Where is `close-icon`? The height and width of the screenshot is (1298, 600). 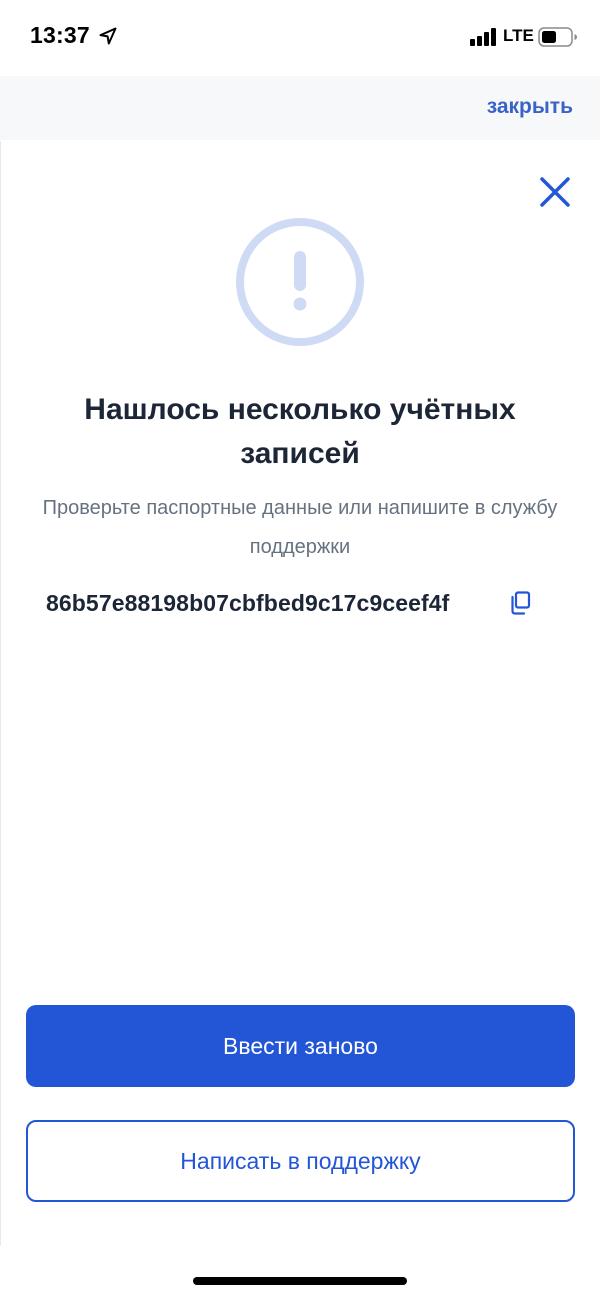
close-icon is located at coordinates (555, 192).